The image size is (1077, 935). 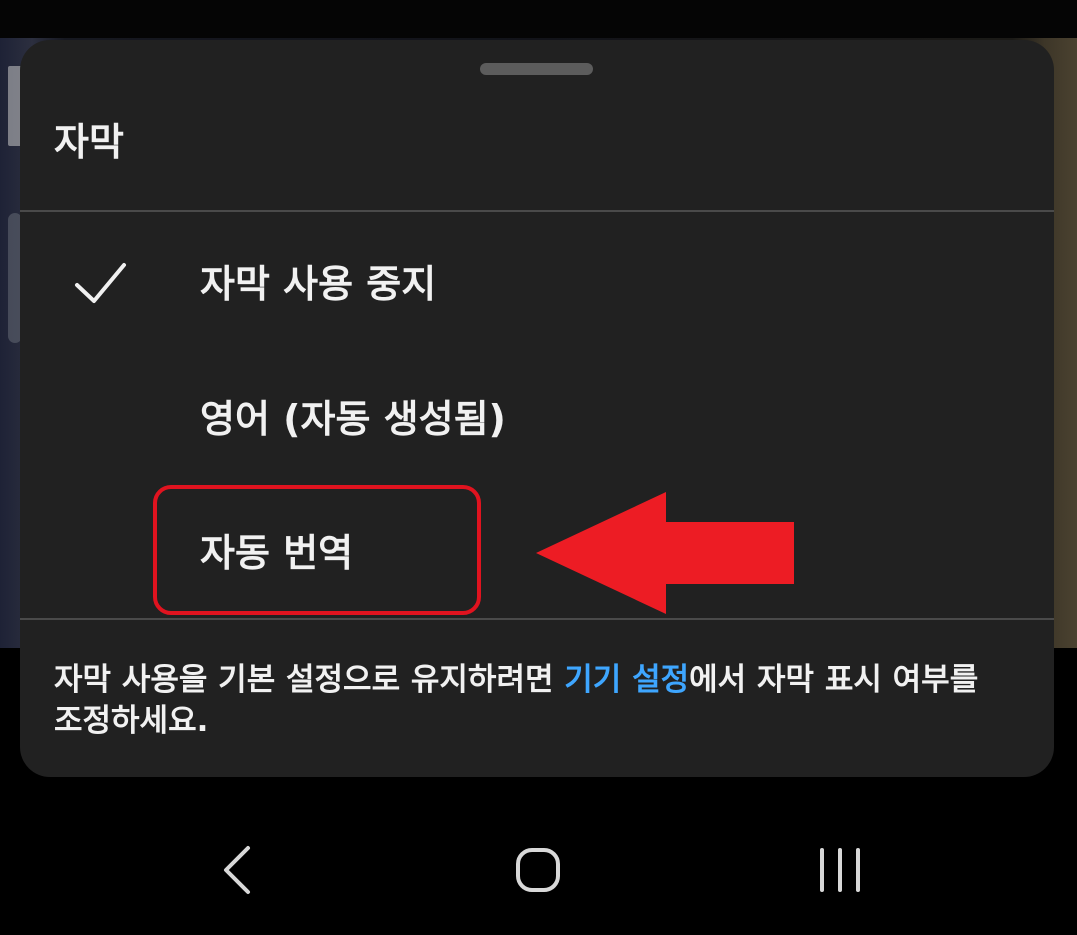 I want to click on chevron-left-icon, so click(x=238, y=870).